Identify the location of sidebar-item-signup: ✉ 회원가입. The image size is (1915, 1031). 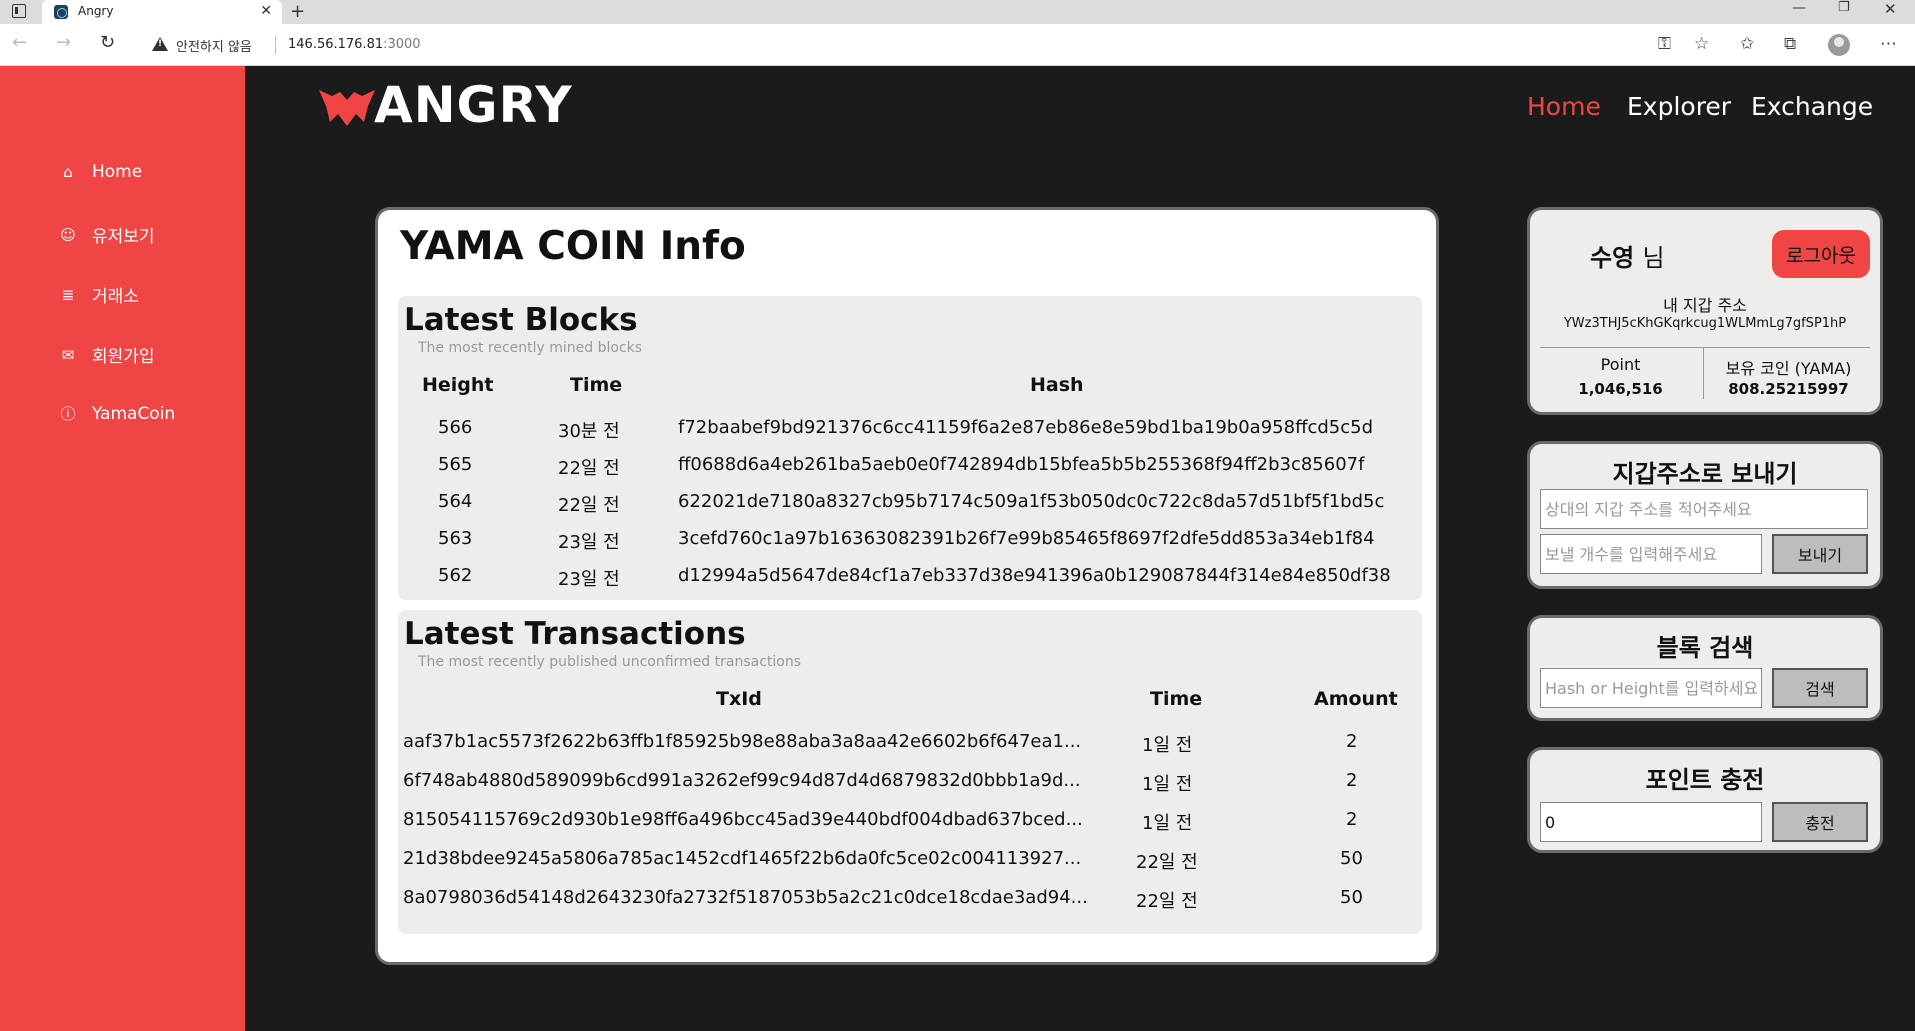
(106, 355).